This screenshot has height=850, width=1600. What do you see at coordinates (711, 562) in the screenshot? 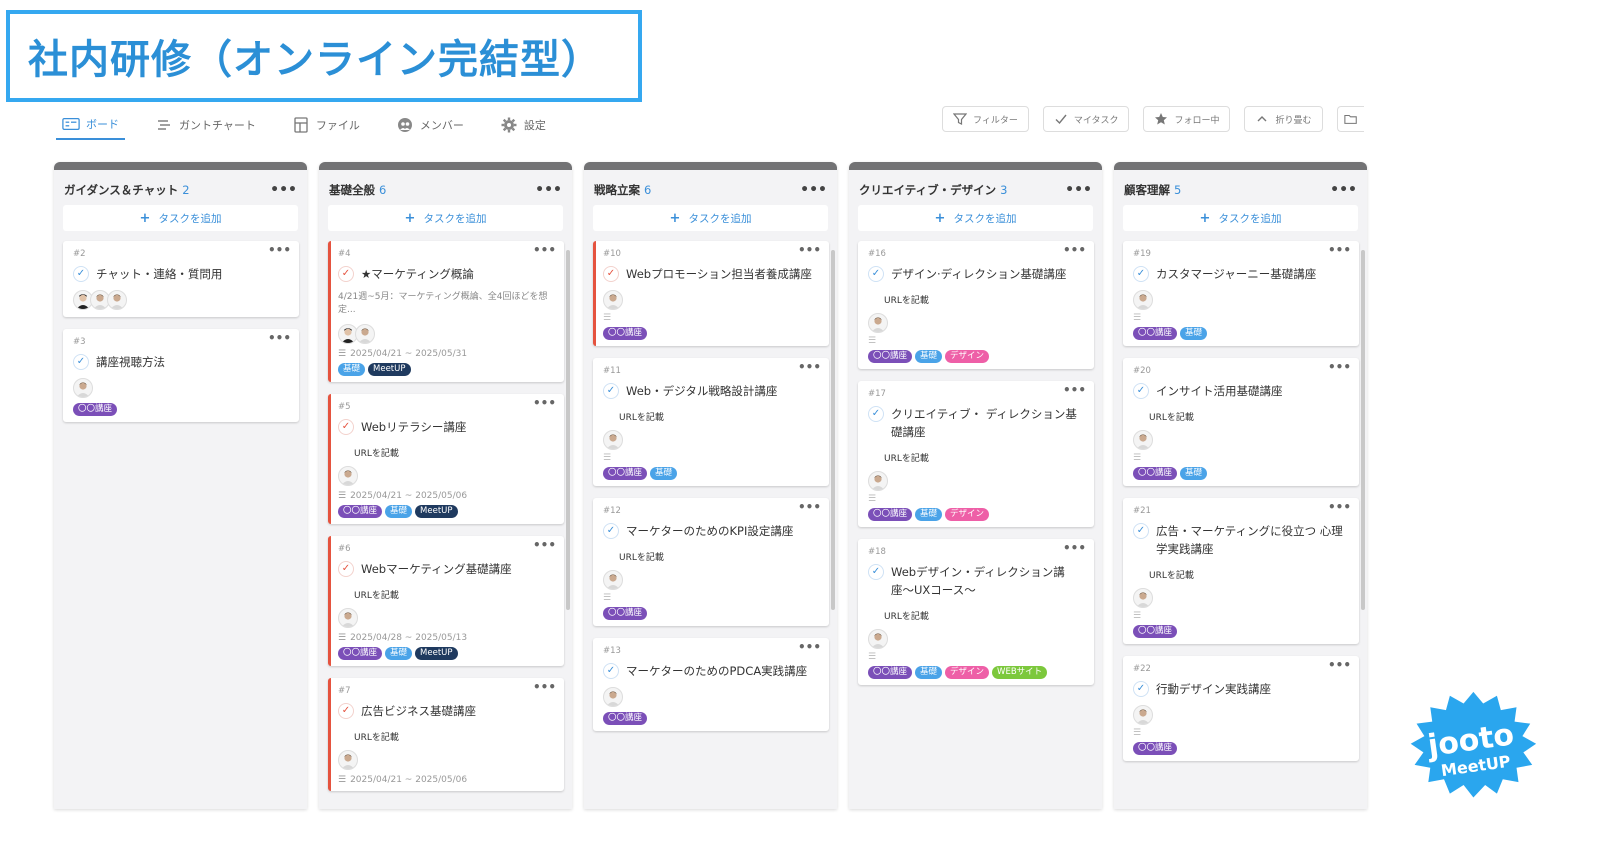
I see `task-card: ••• #12 ✓ マーケターのためのKPI設定講座 URLを記載 ☰ 〇〇講座` at bounding box center [711, 562].